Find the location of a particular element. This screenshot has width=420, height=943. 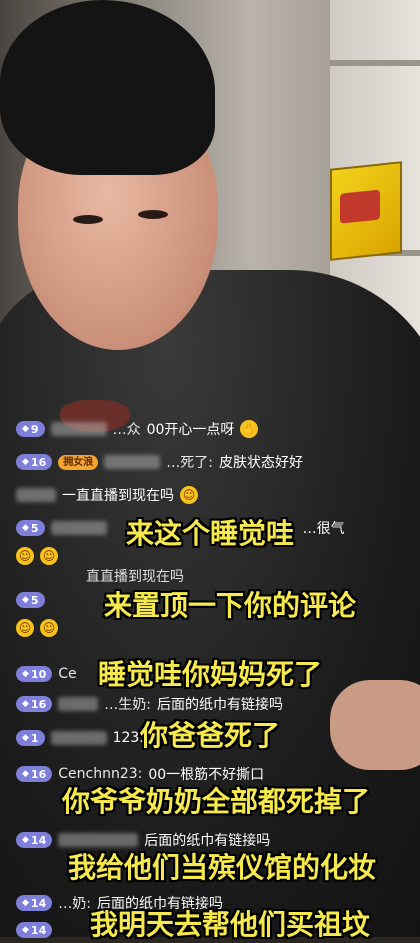

level-badge: ◆ 9 is located at coordinates (30, 429).